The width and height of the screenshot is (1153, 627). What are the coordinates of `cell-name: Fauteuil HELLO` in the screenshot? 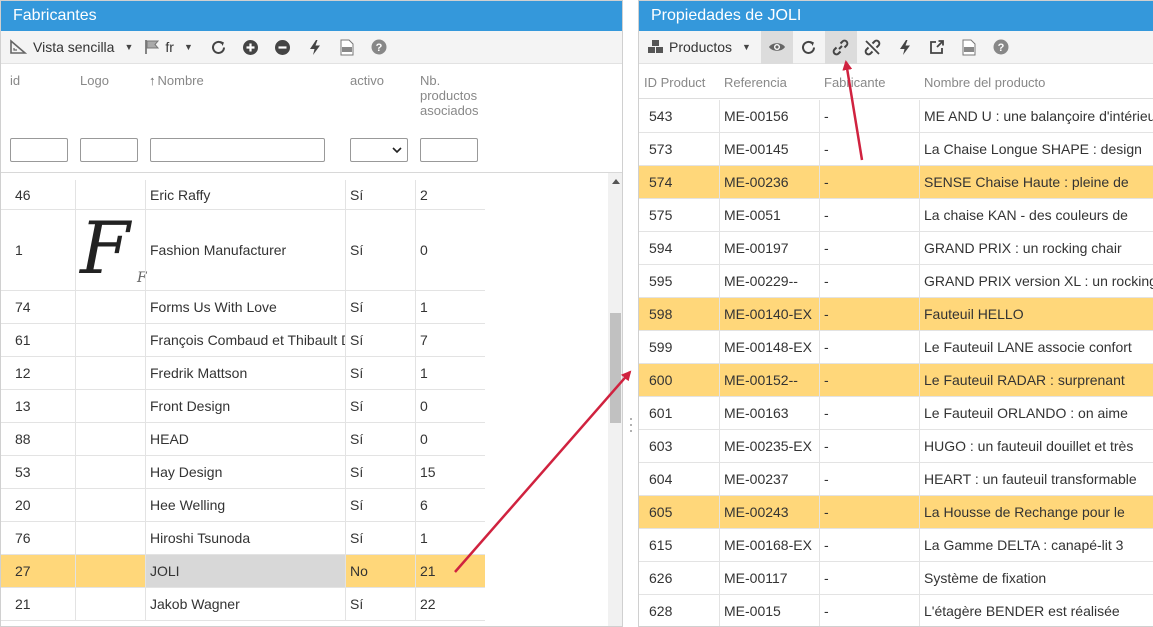 It's located at (1036, 314).